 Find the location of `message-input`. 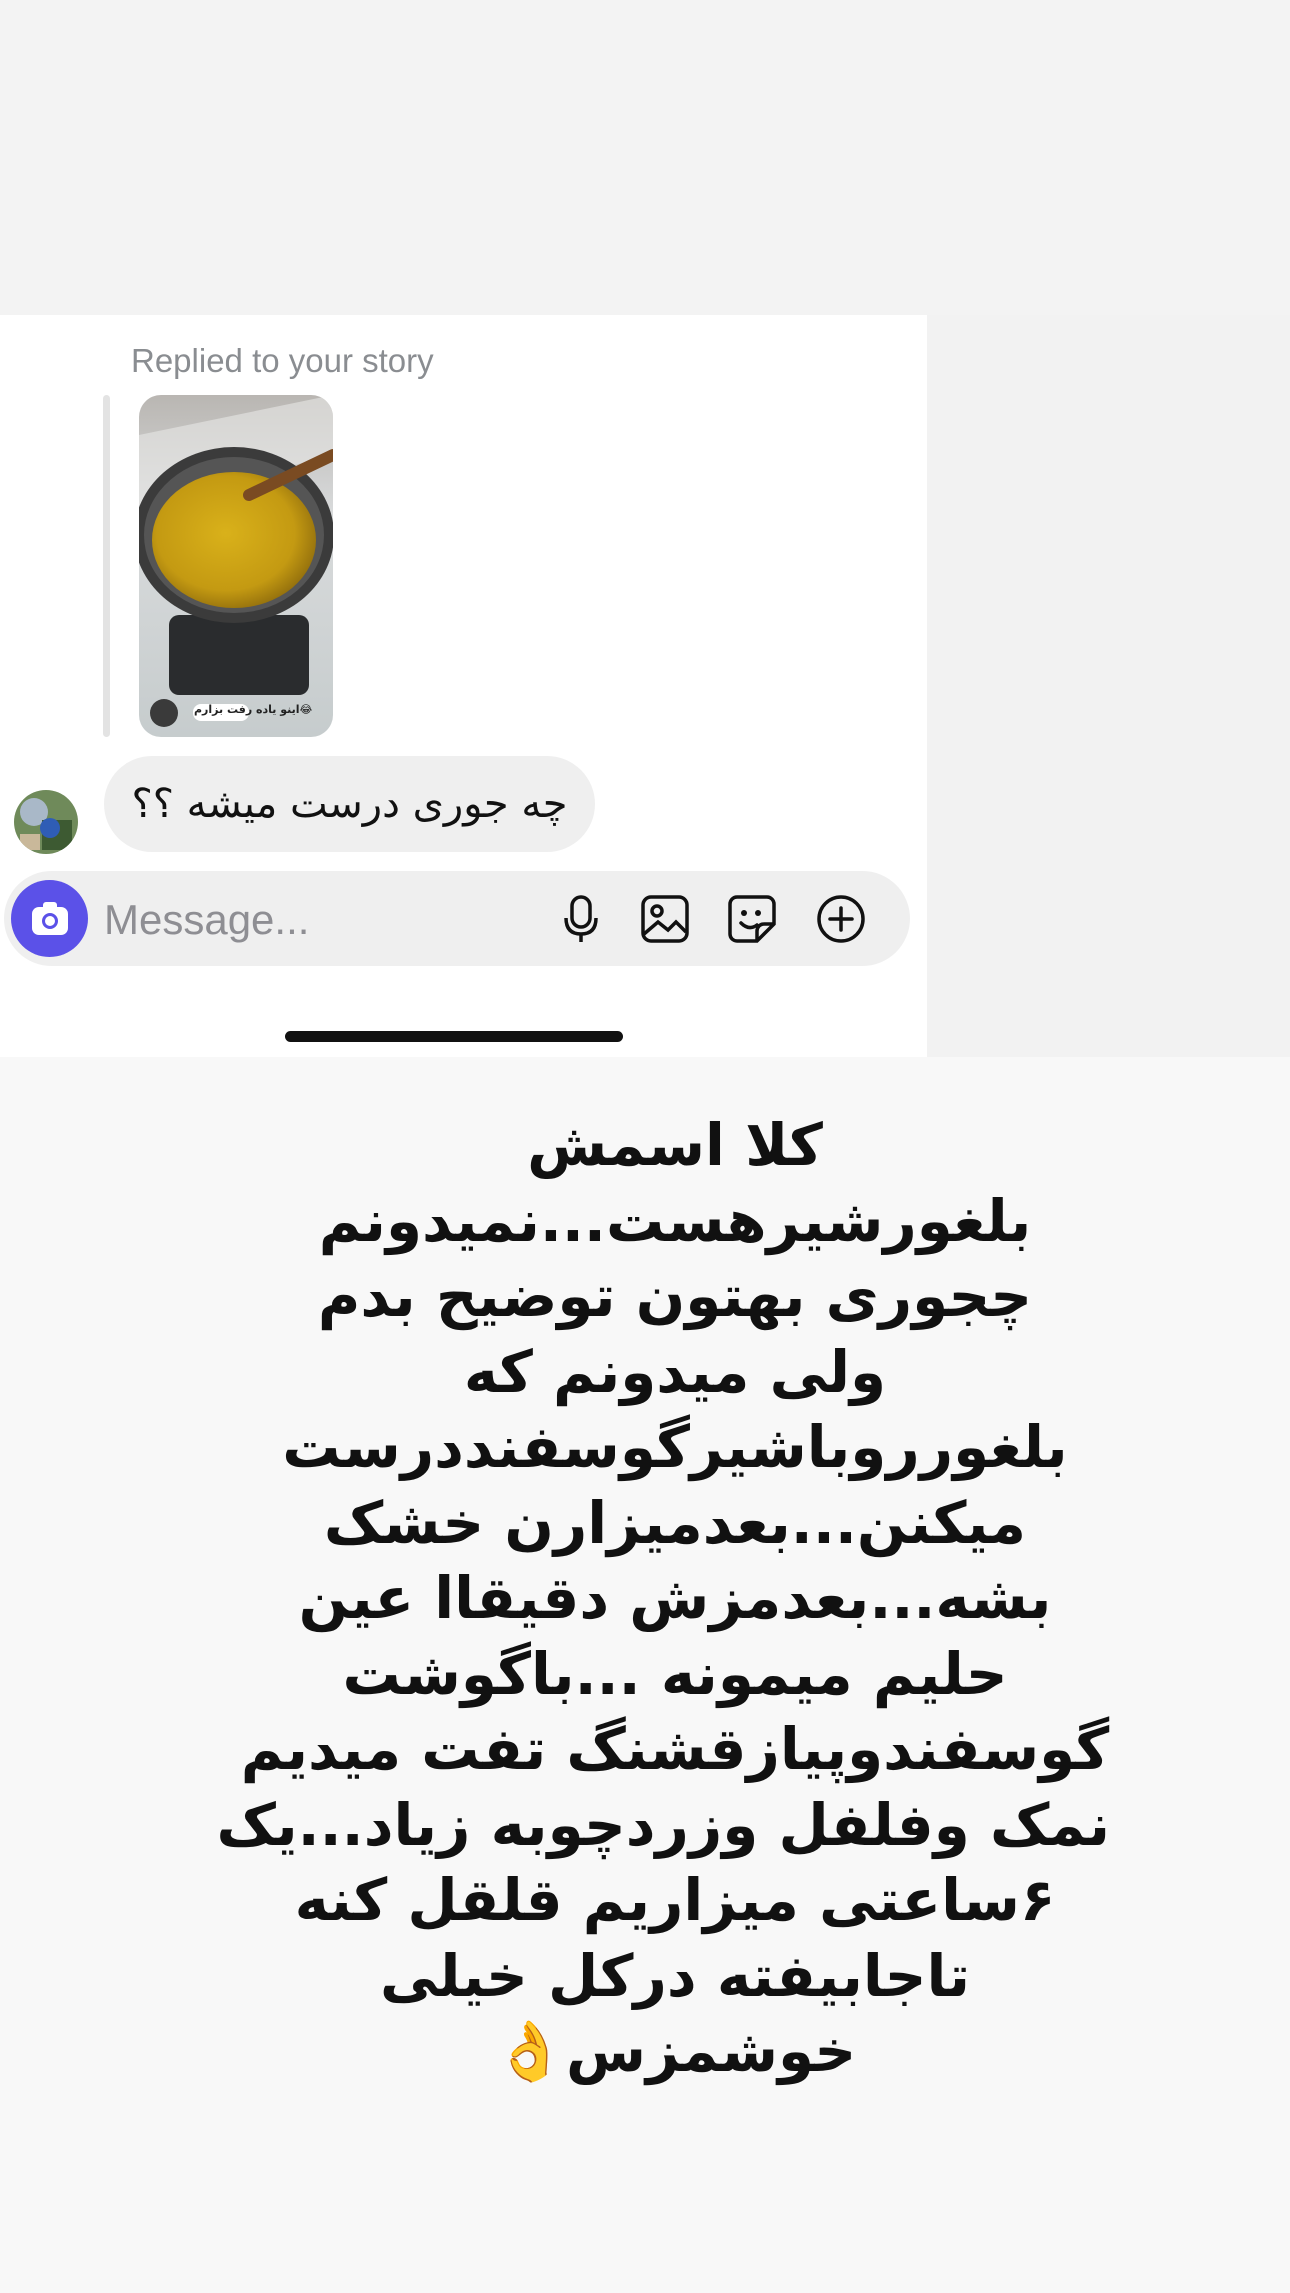

message-input is located at coordinates (314, 919).